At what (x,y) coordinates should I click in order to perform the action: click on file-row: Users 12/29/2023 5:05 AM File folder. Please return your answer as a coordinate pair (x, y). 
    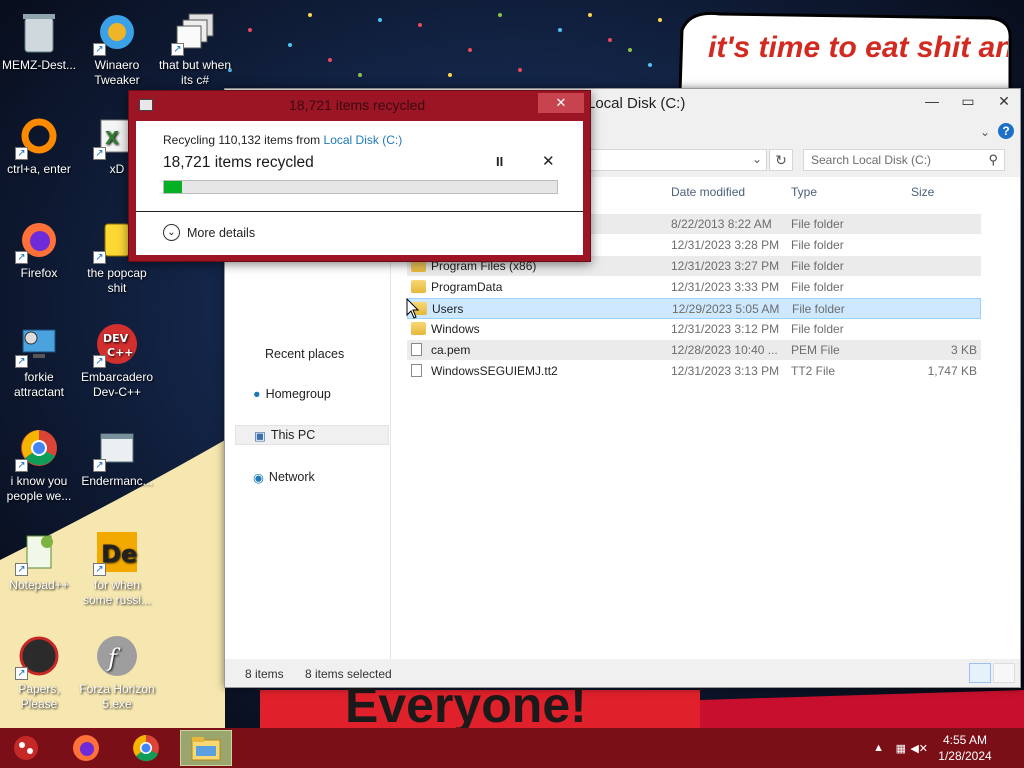
    Looking at the image, I should click on (694, 308).